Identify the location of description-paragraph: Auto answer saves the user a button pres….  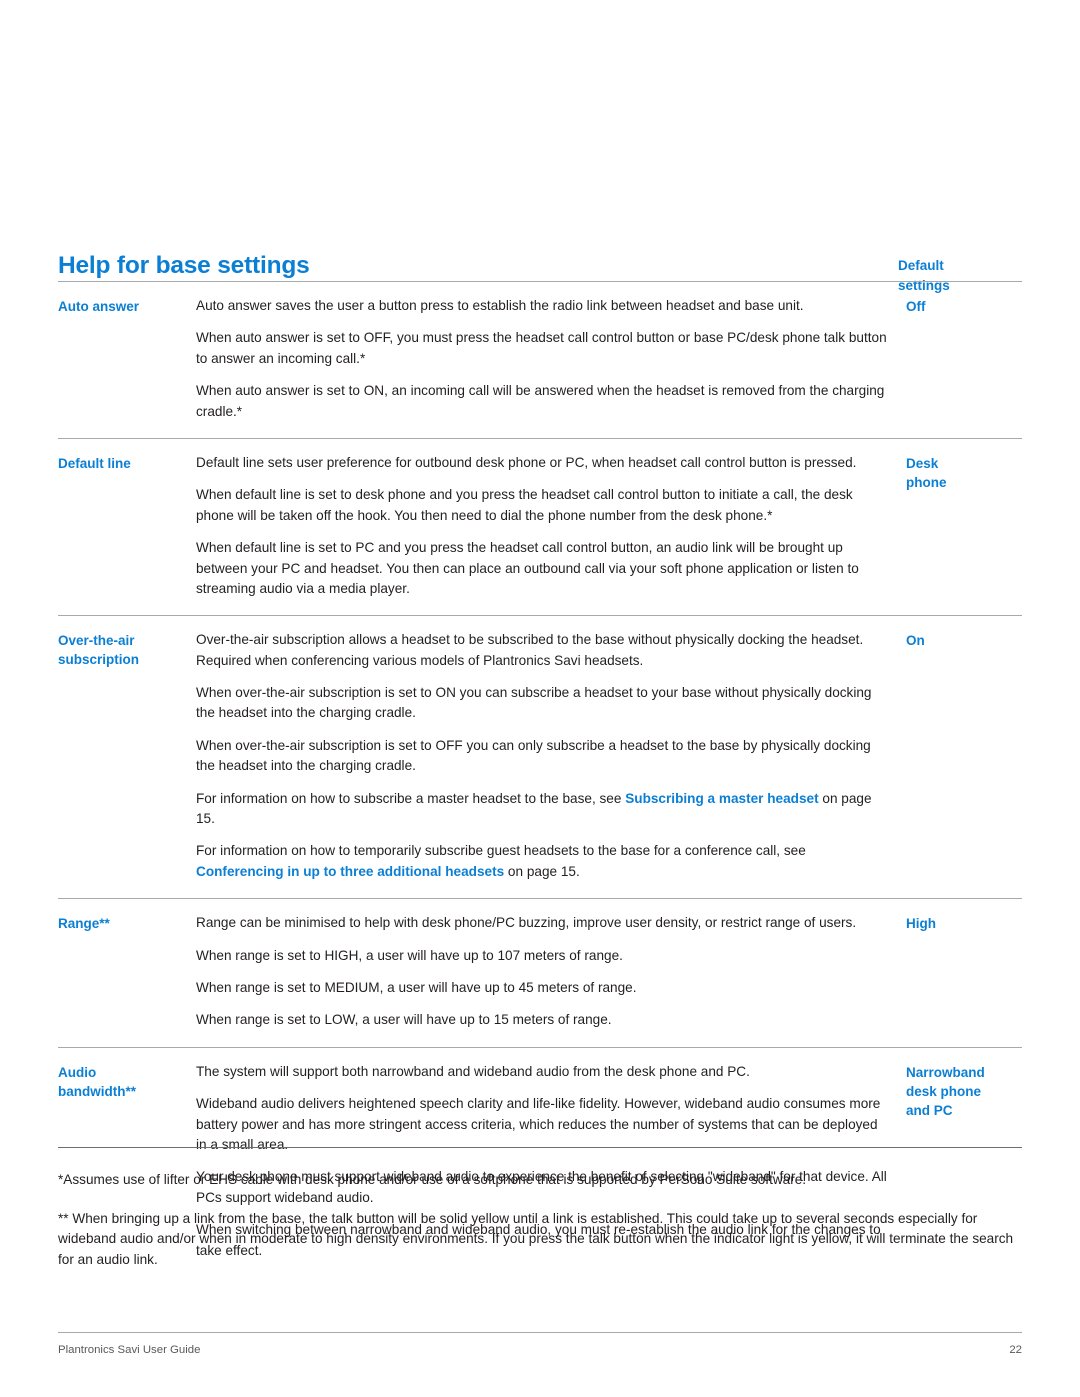
(500, 305).